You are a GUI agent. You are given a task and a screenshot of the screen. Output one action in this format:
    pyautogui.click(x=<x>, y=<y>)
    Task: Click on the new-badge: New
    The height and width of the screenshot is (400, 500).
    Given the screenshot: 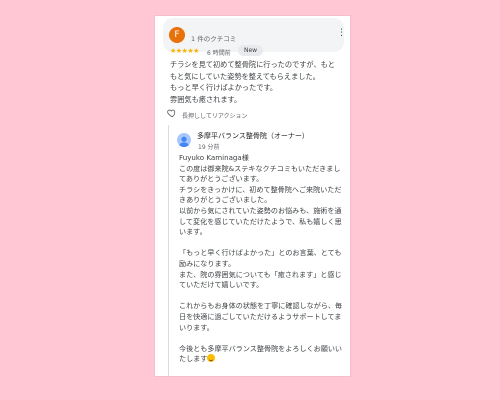 What is the action you would take?
    pyautogui.click(x=251, y=50)
    